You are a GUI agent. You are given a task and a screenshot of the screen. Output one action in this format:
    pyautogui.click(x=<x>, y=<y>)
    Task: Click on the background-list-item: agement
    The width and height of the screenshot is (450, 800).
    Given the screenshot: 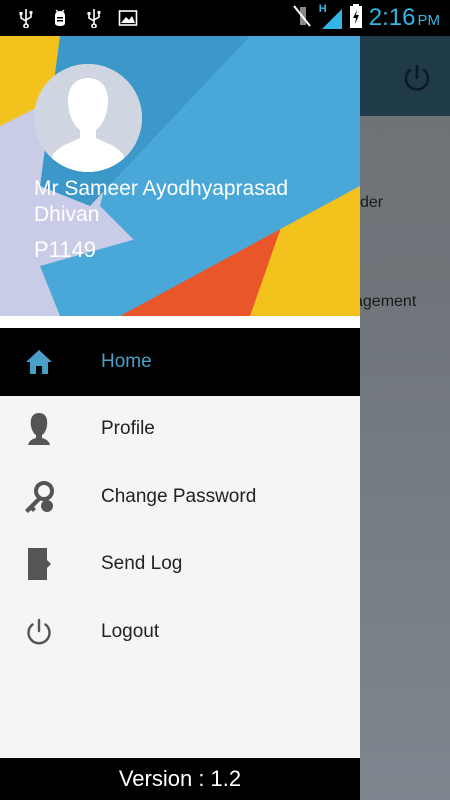 What is the action you would take?
    pyautogui.click(x=388, y=301)
    